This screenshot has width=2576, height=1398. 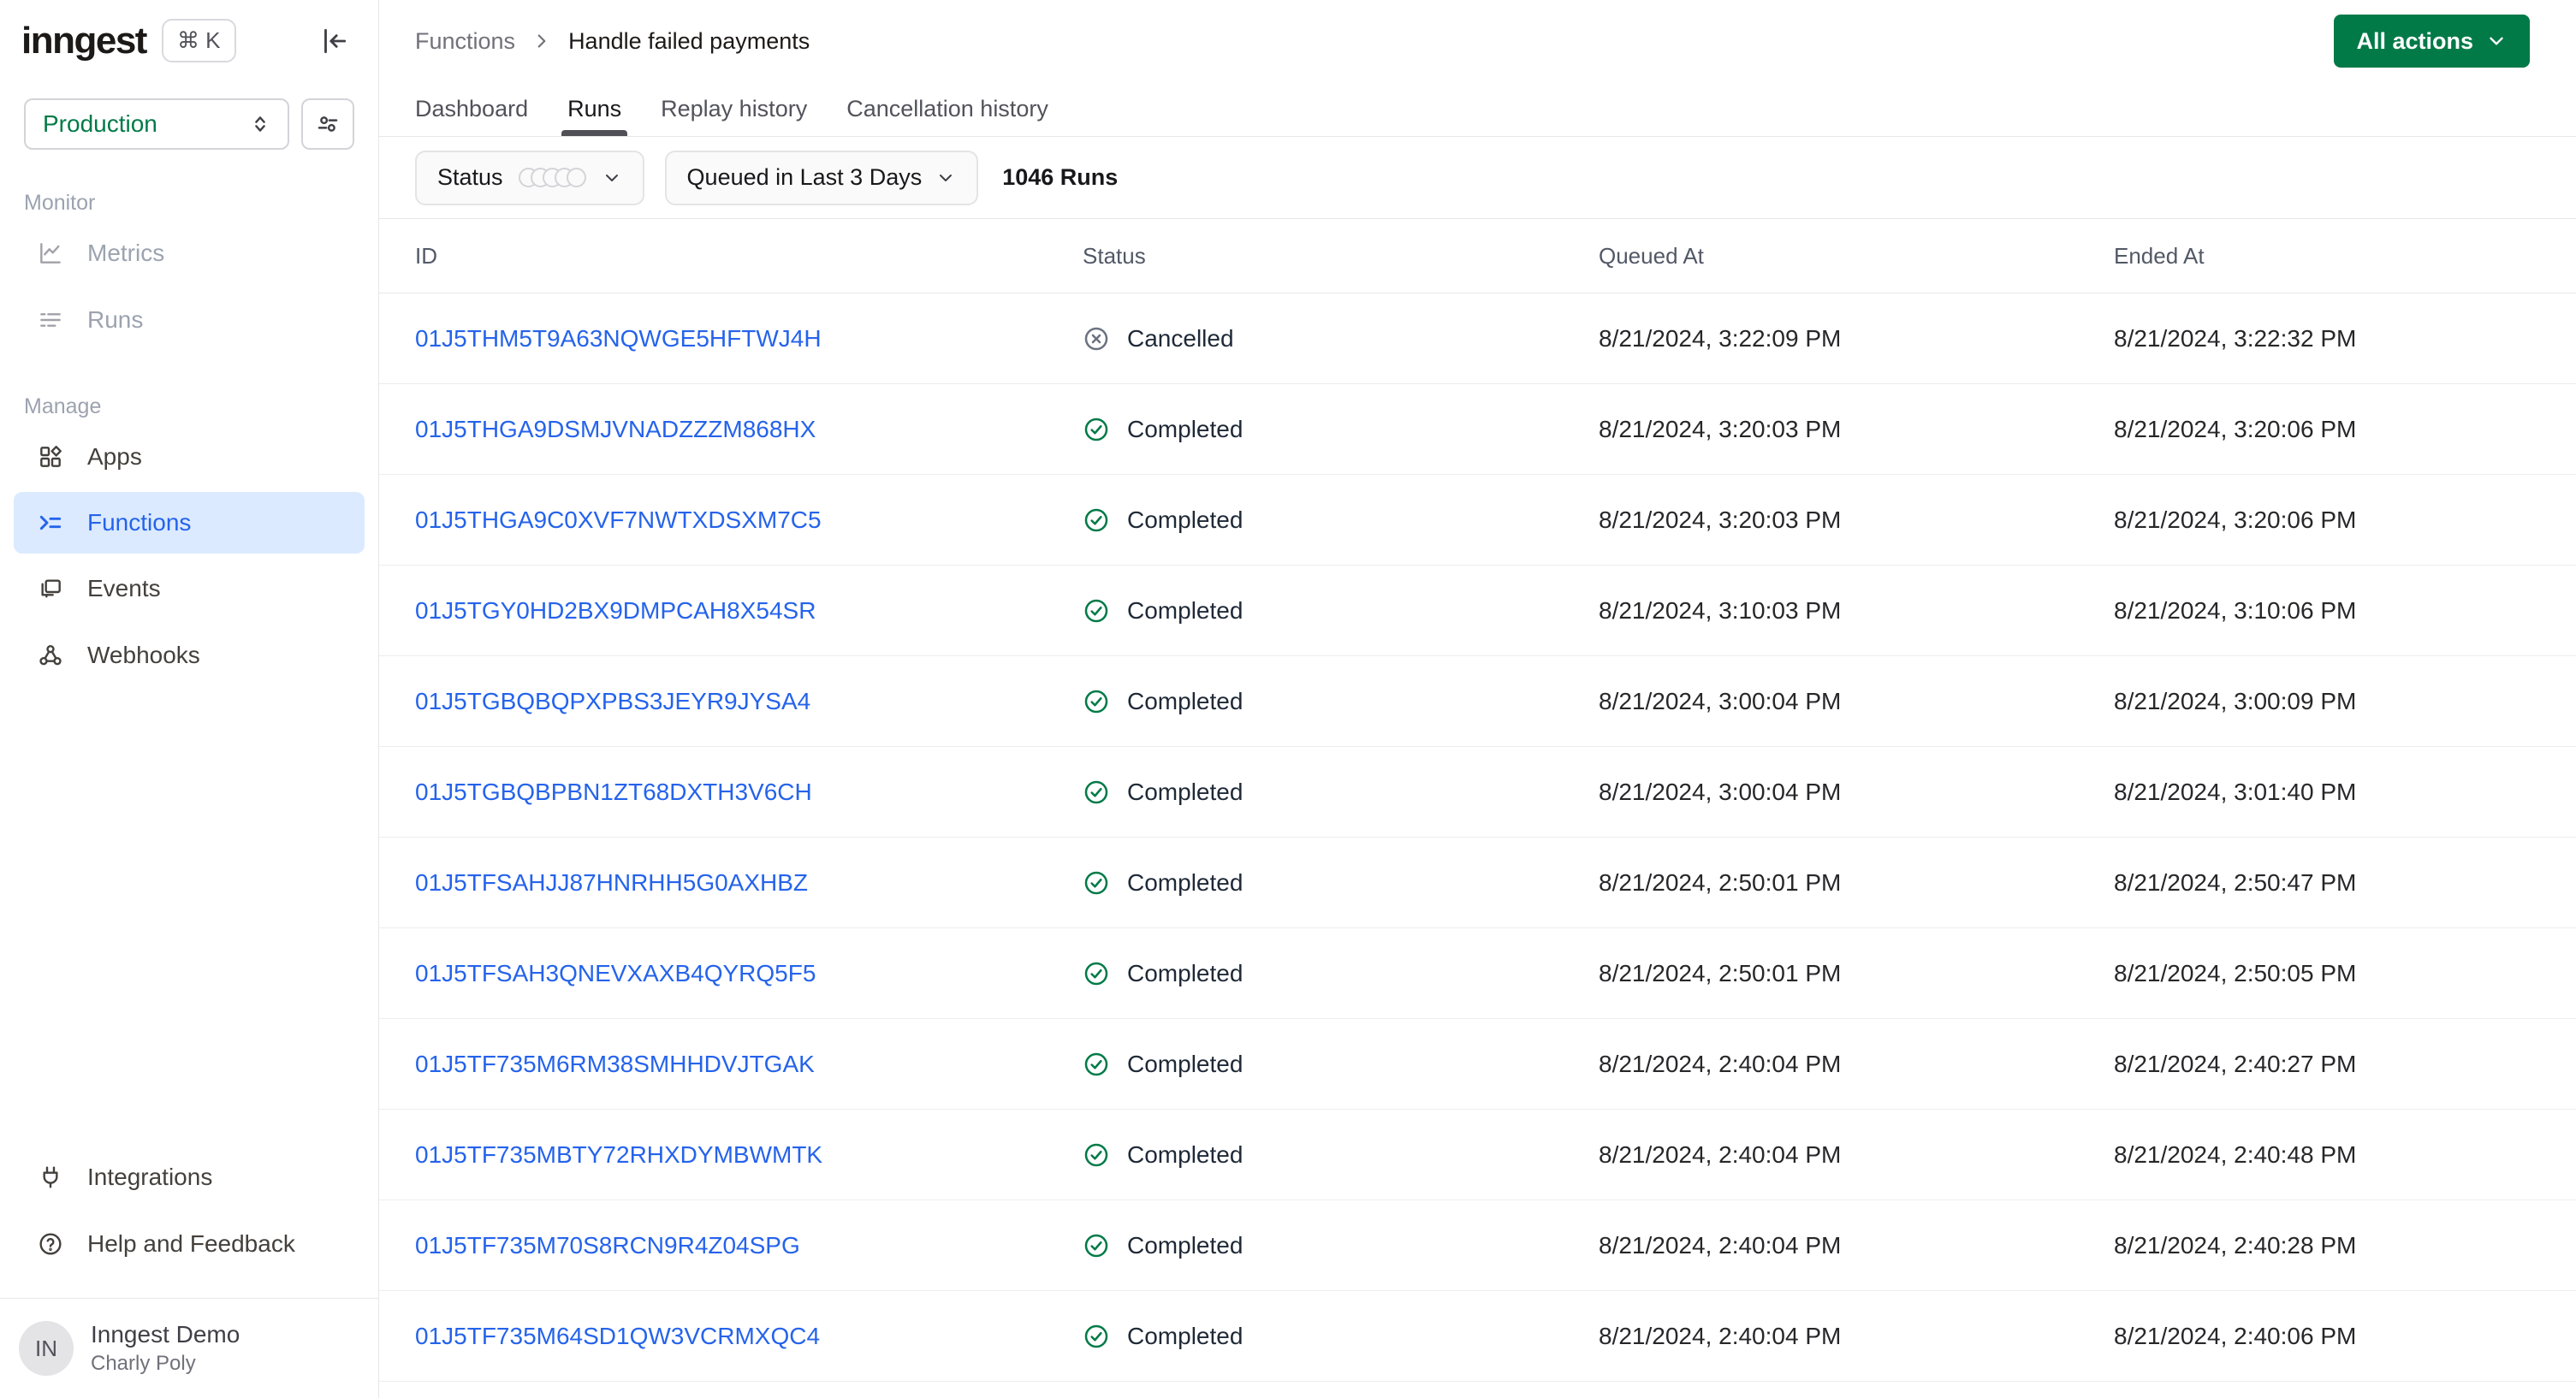 What do you see at coordinates (189, 588) in the screenshot?
I see `sidebar-item-events: Events` at bounding box center [189, 588].